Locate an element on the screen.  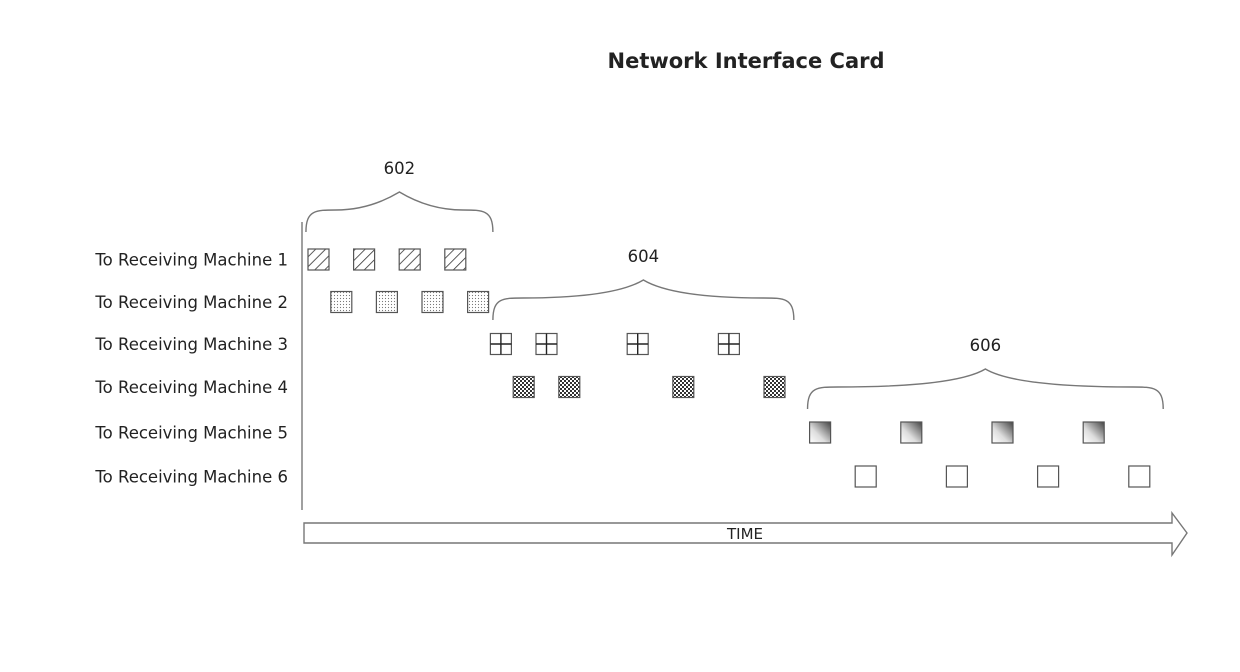
time-label: TIME is located at coordinates (744, 534).